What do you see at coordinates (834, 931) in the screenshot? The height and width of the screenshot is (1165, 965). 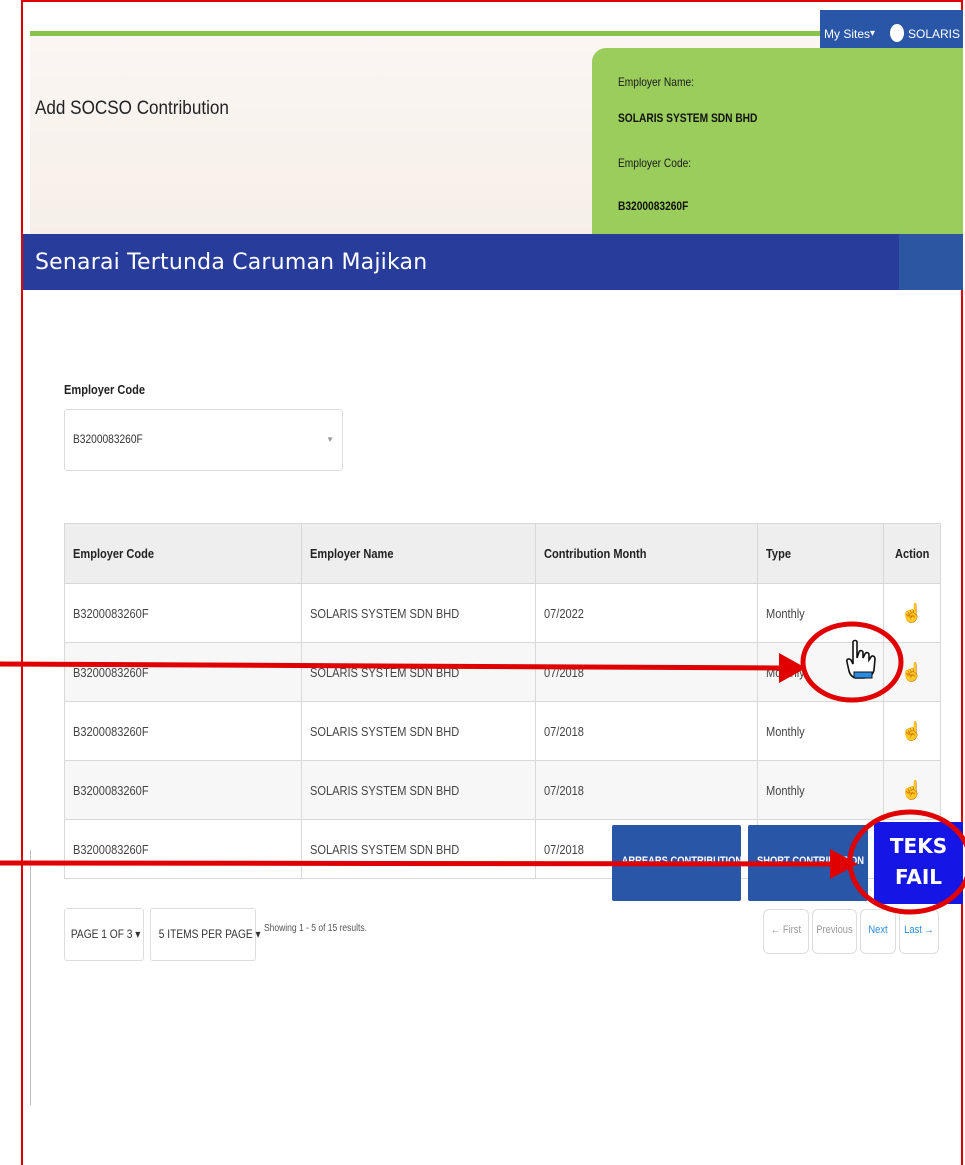 I see `previous-page-button: Previous` at bounding box center [834, 931].